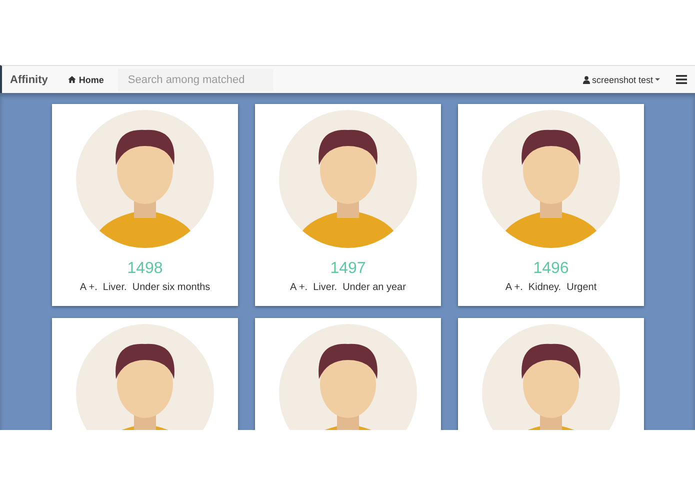 The height and width of the screenshot is (494, 695). What do you see at coordinates (586, 80) in the screenshot?
I see `user-icon` at bounding box center [586, 80].